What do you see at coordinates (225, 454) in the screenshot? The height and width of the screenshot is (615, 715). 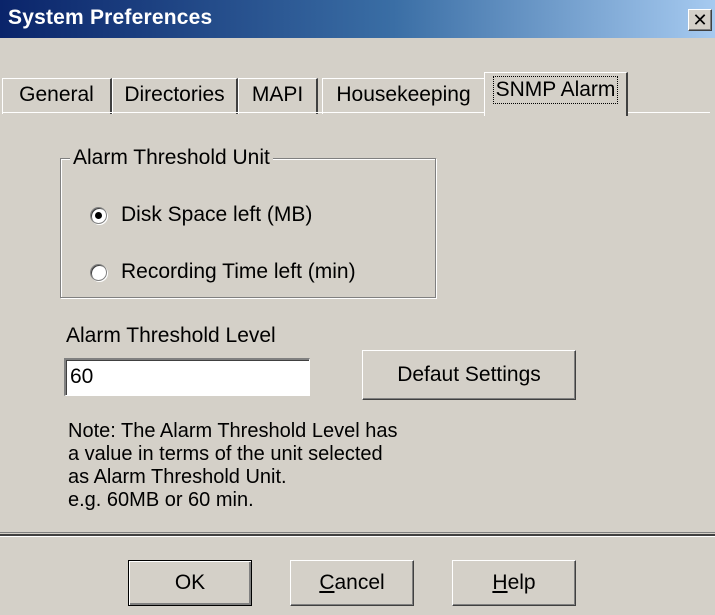 I see `note-line: a value in terms of the unit selected` at bounding box center [225, 454].